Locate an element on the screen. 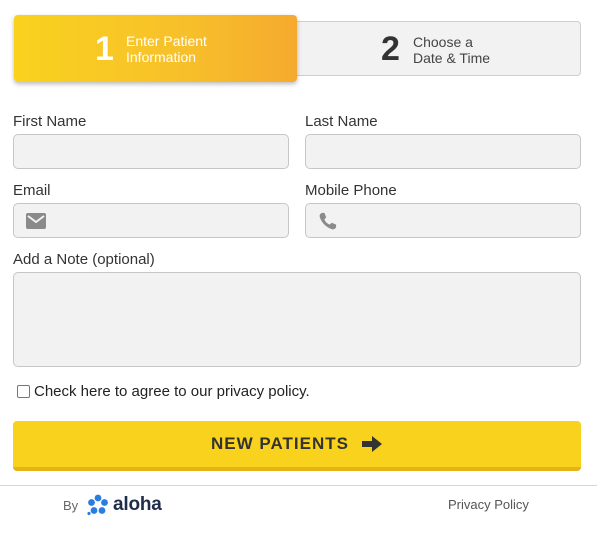  step-2-choose-date-time: 2 Choose a Date & Time is located at coordinates (438, 48).